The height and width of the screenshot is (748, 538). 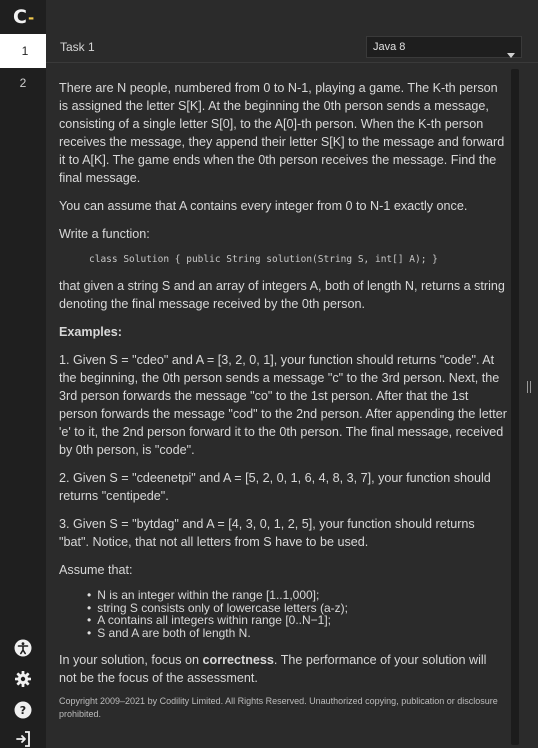 I want to click on language-select: Java 8, so click(x=444, y=47).